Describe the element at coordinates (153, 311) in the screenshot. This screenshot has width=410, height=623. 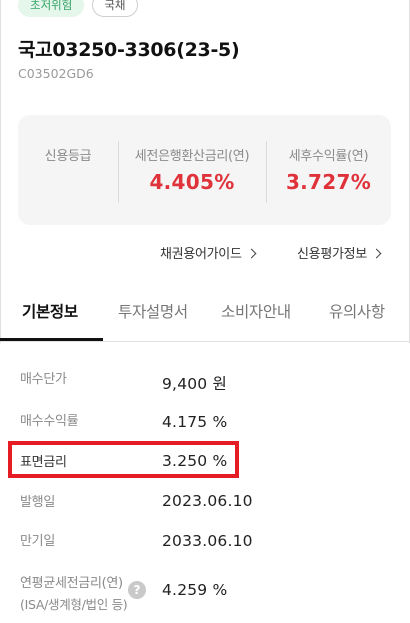
I see `tab-prospectus: 투자설명서` at that location.